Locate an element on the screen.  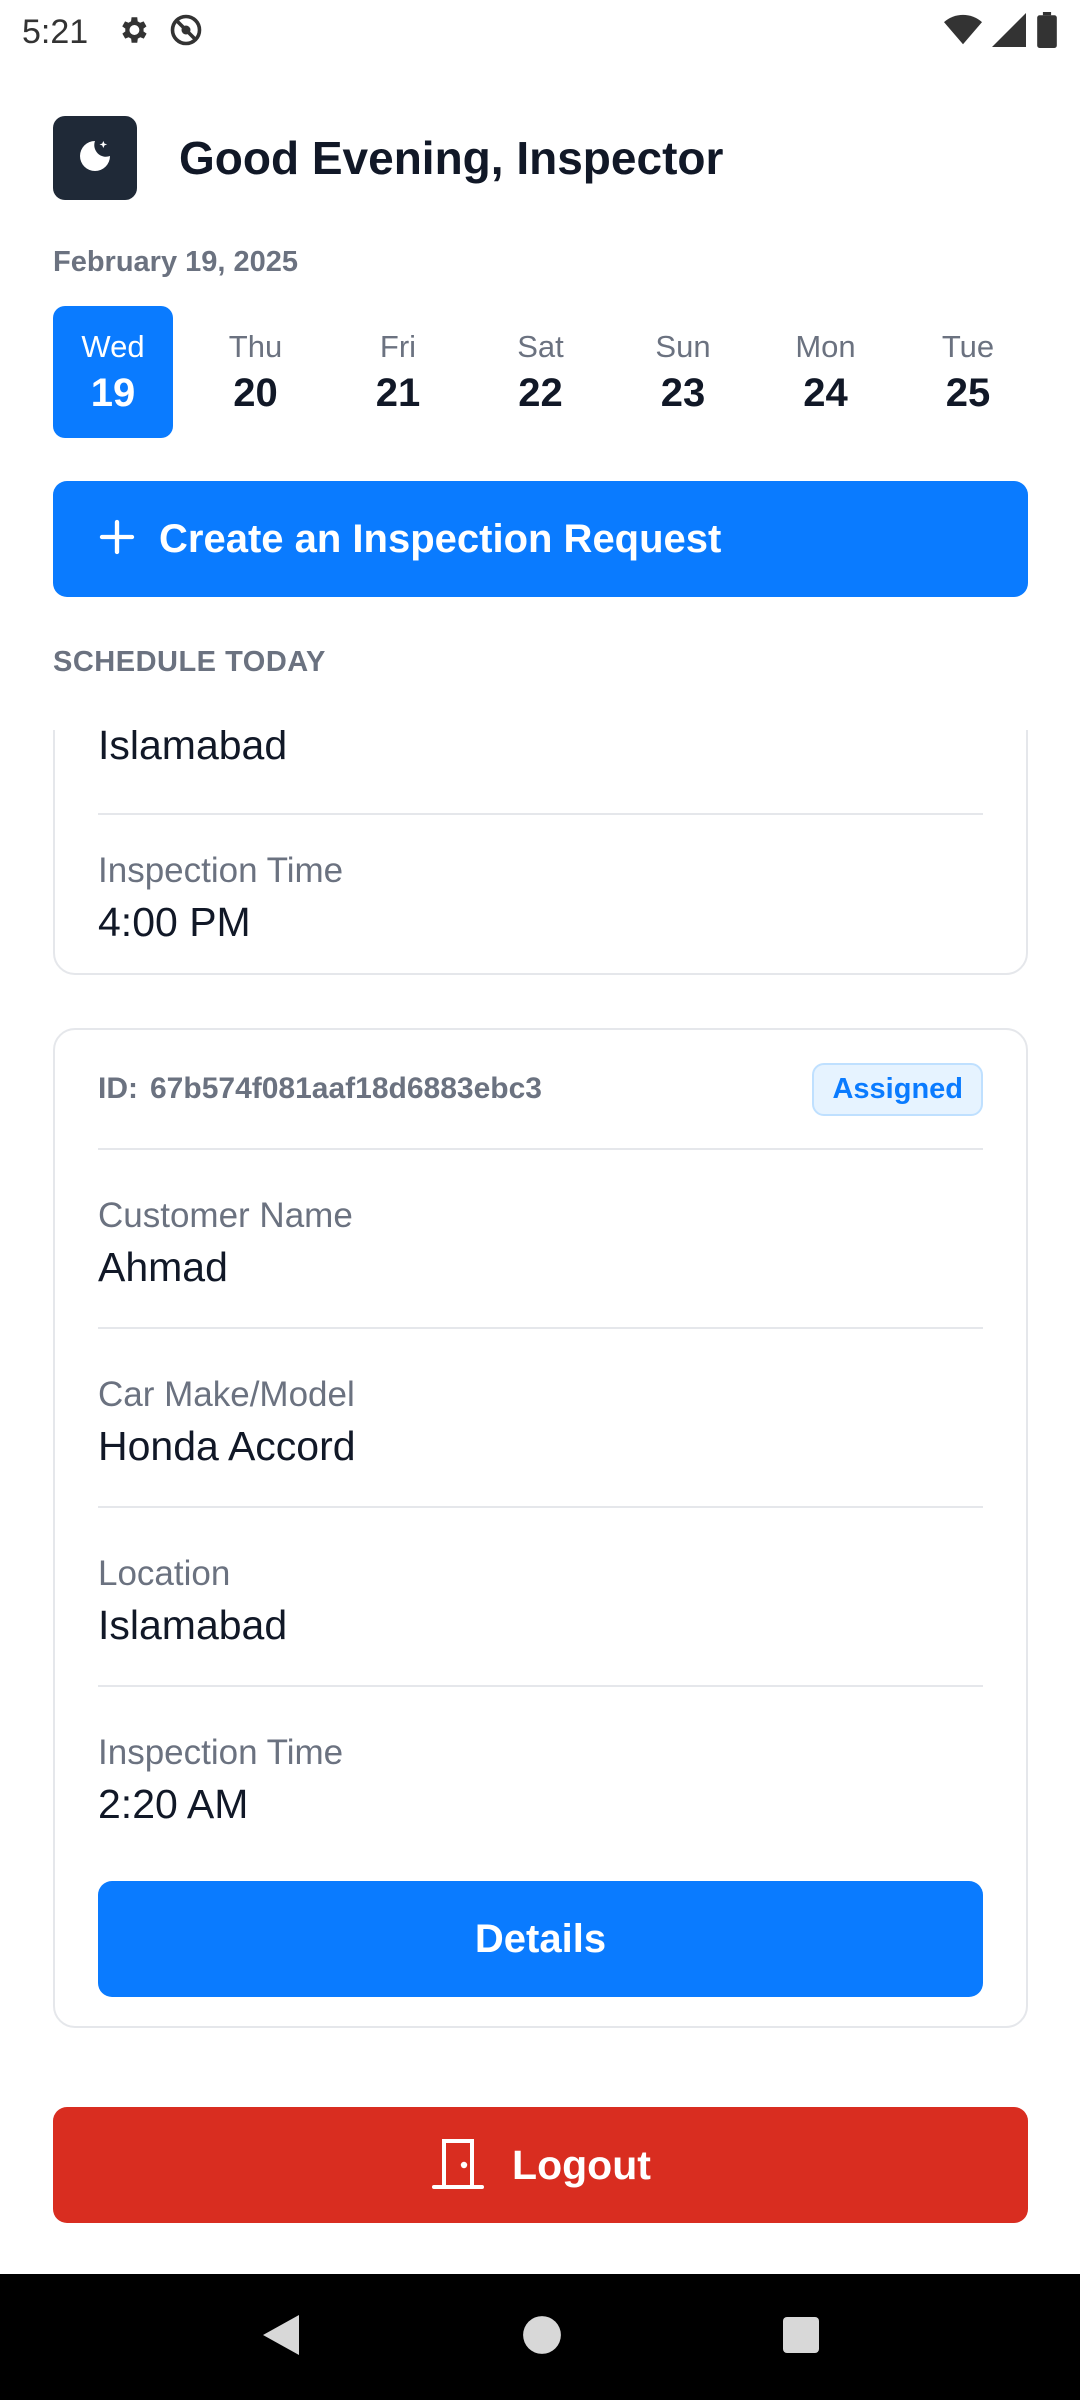
avatar is located at coordinates (95, 158).